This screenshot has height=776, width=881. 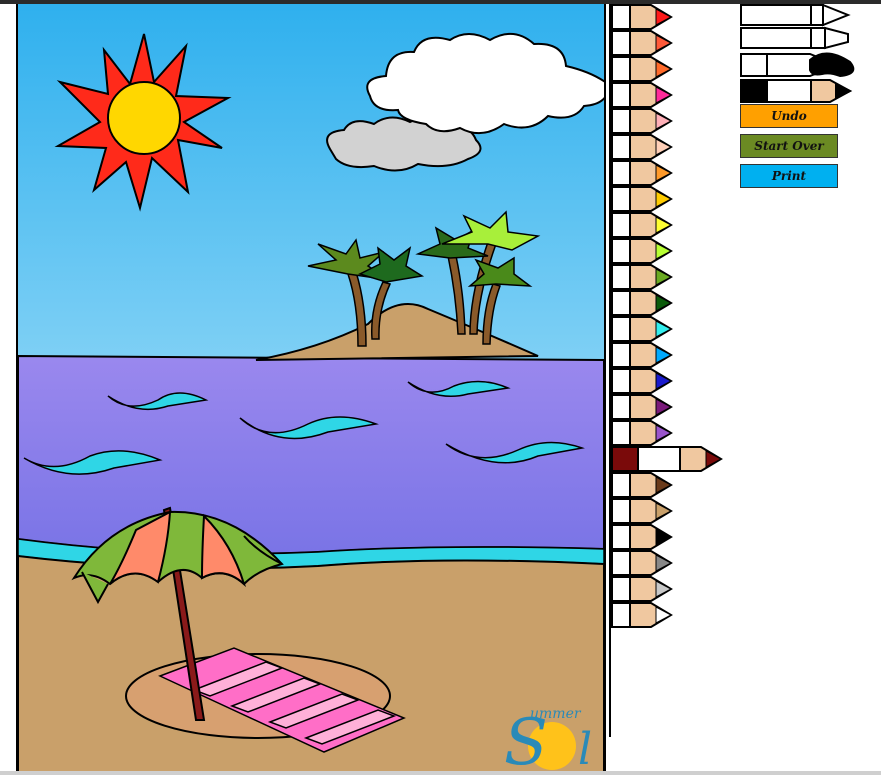 What do you see at coordinates (548, 741) in the screenshot?
I see `summer-sol-logo: S l ummer` at bounding box center [548, 741].